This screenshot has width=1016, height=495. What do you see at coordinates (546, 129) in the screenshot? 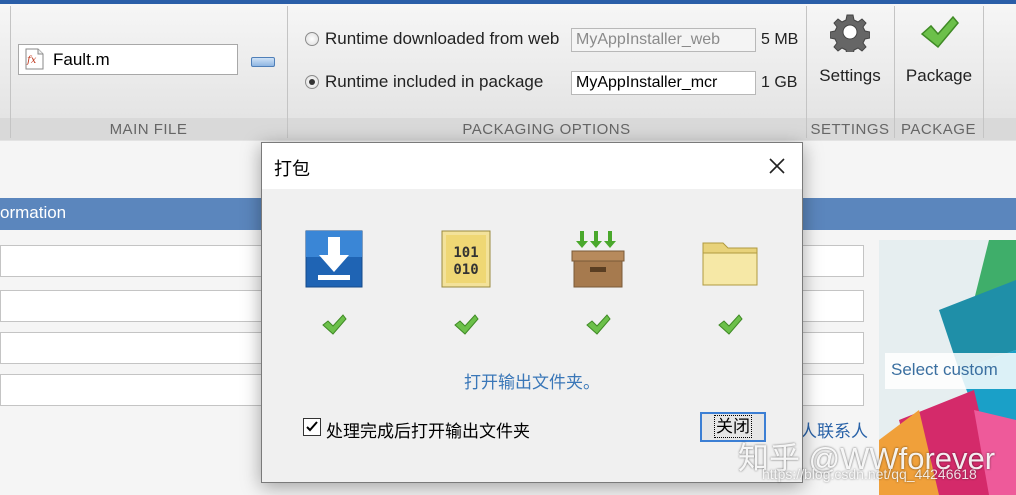
I see `group-label-packaging-options: PACKAGING OPTIONS` at bounding box center [546, 129].